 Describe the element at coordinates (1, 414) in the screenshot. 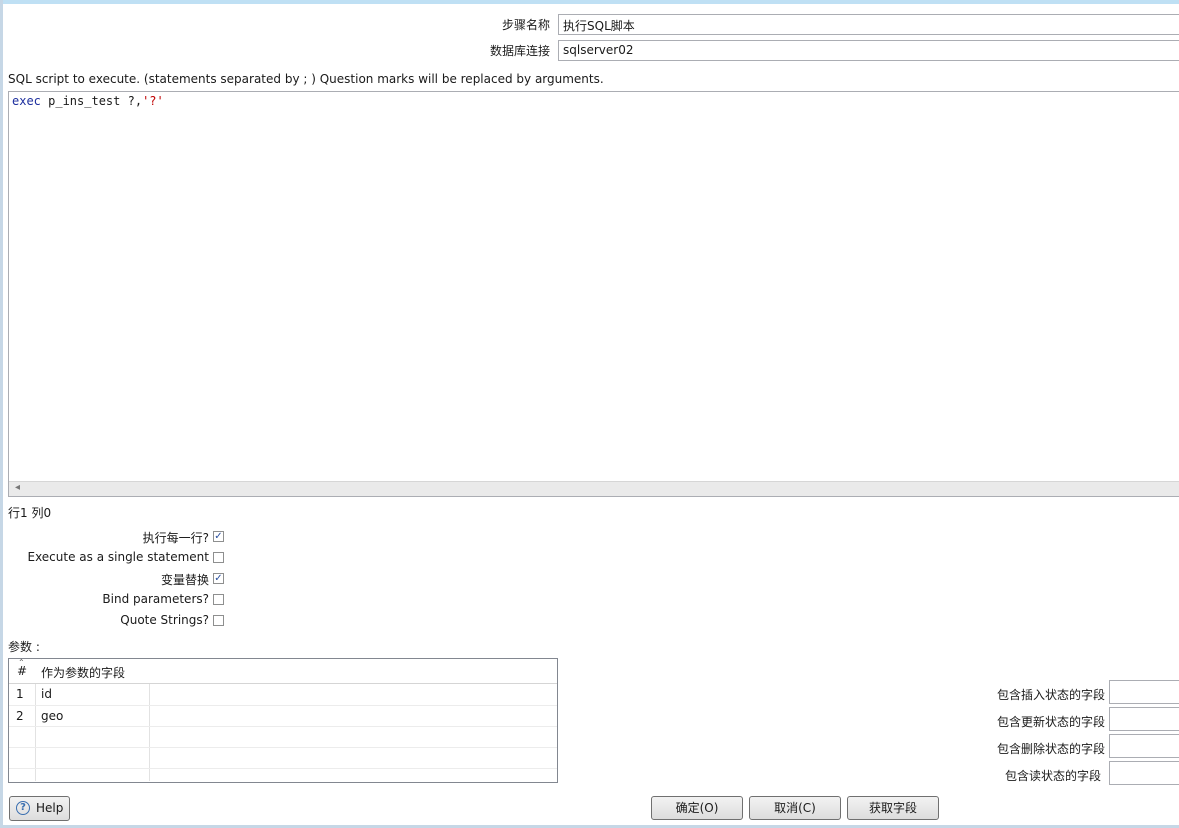

I see `window-left-edge` at that location.